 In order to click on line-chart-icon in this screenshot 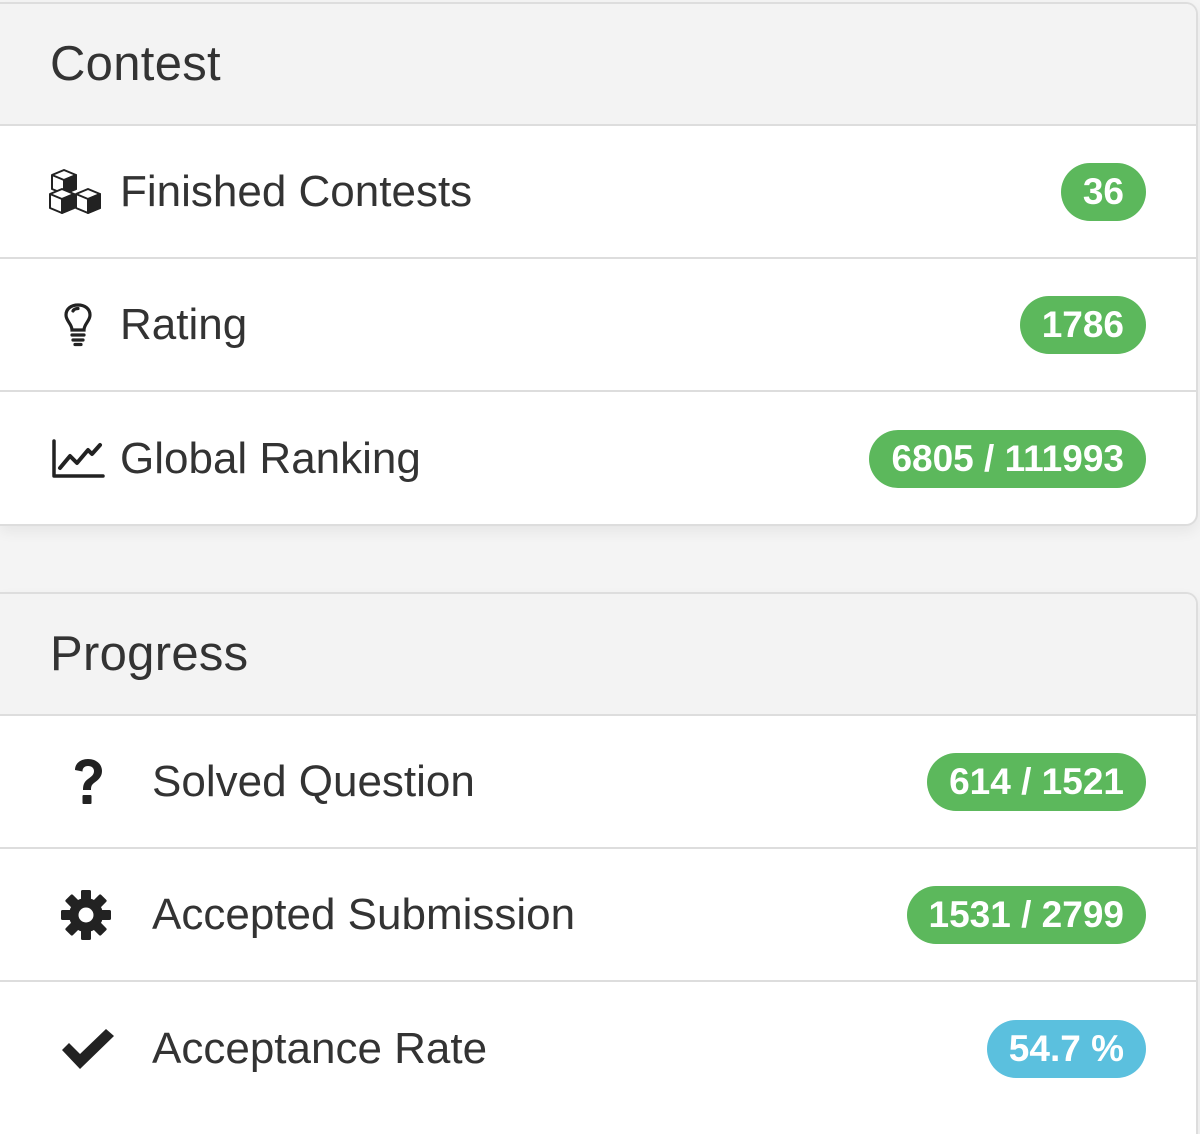, I will do `click(78, 459)`.